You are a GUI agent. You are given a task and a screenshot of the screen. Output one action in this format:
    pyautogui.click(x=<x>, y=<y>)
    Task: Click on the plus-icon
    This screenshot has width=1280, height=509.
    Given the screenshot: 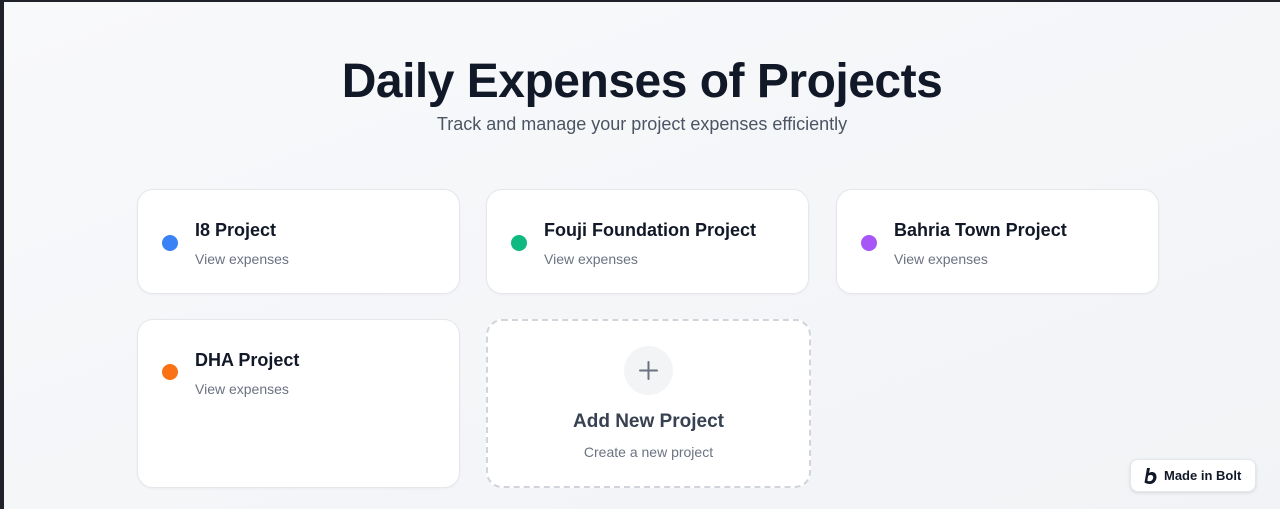 What is the action you would take?
    pyautogui.click(x=648, y=370)
    